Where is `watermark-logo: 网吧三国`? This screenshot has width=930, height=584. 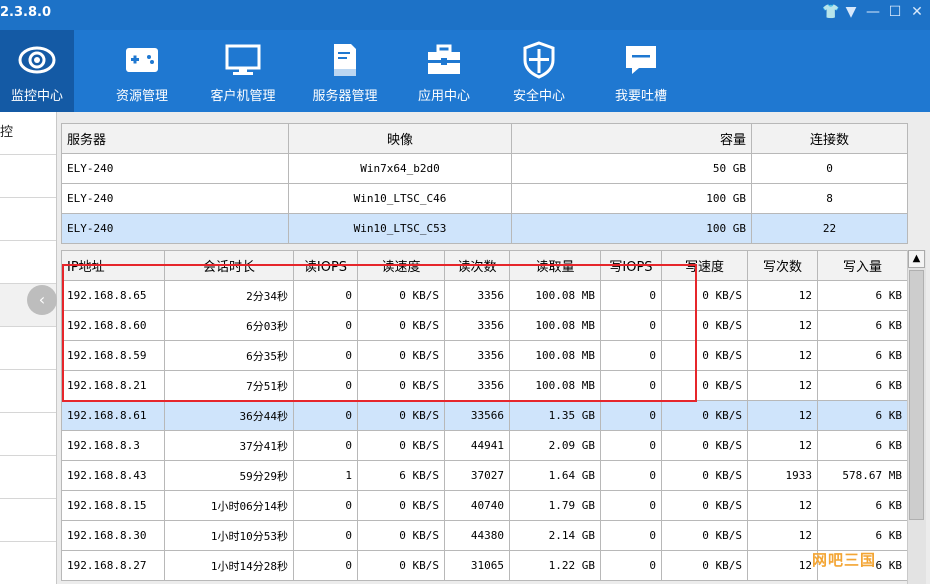 watermark-logo: 网吧三国 is located at coordinates (844, 560).